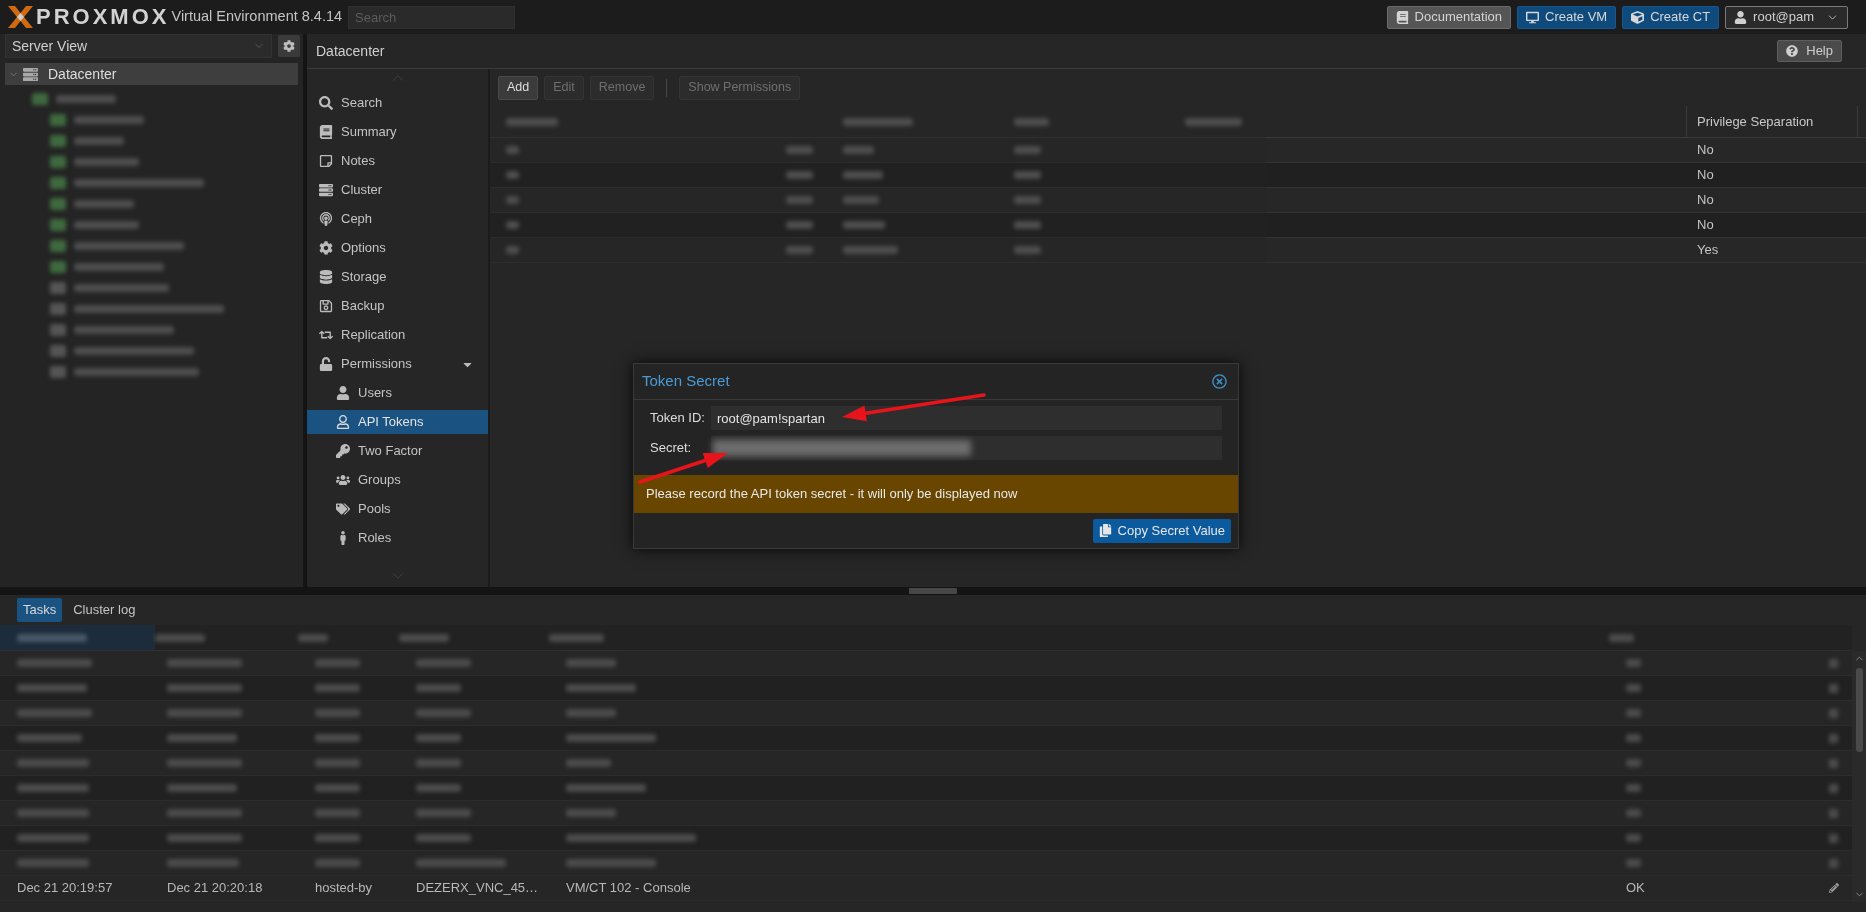  Describe the element at coordinates (1708, 250) in the screenshot. I see `table-cell-text: Yes` at that location.